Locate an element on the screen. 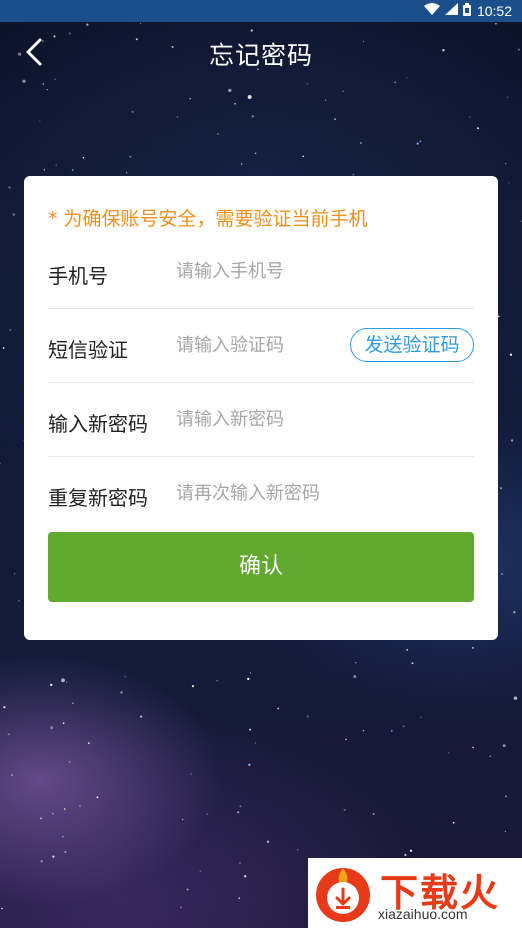  new-password-row: 输入新密码 is located at coordinates (261, 419).